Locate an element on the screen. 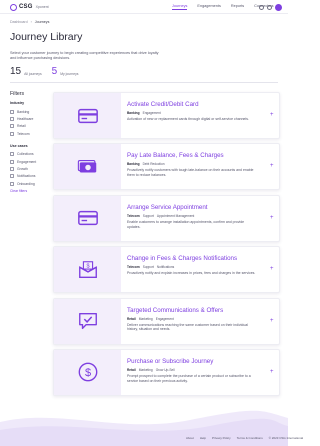  card-tag: Appointment Management is located at coordinates (175, 215).